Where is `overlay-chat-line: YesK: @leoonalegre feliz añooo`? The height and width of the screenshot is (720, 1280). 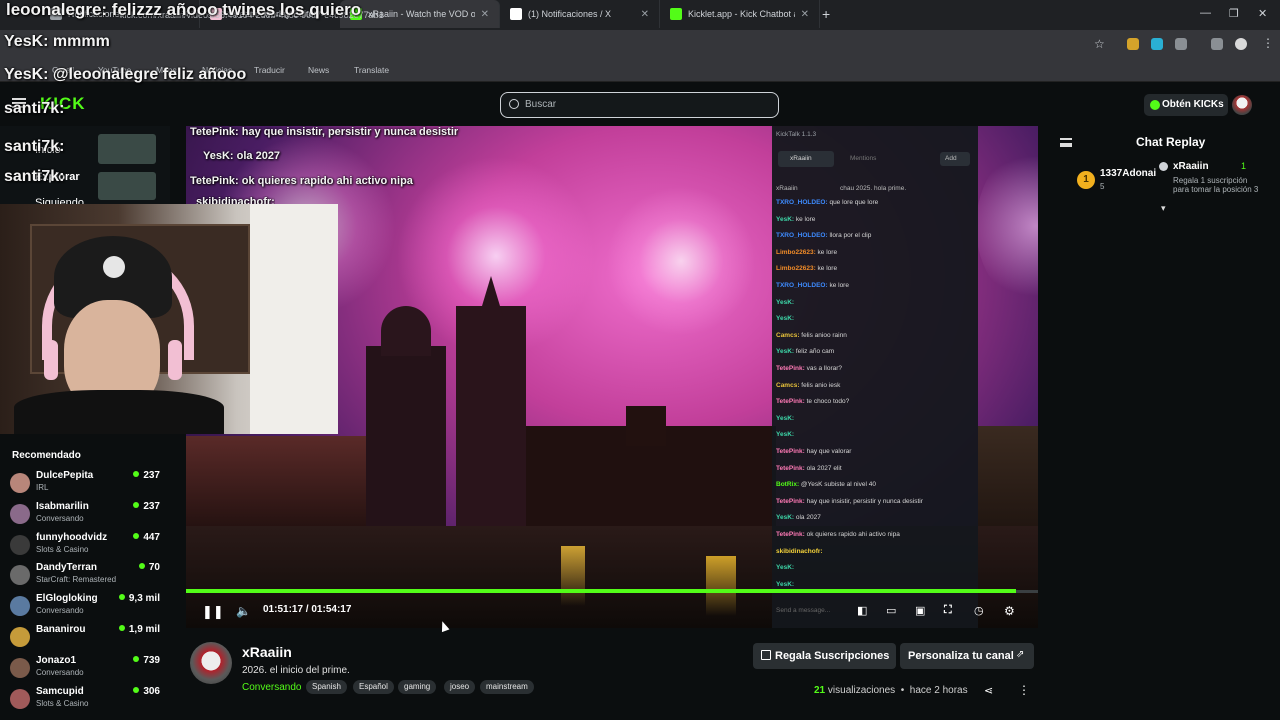 overlay-chat-line: YesK: @leoonalegre feliz añooo is located at coordinates (125, 74).